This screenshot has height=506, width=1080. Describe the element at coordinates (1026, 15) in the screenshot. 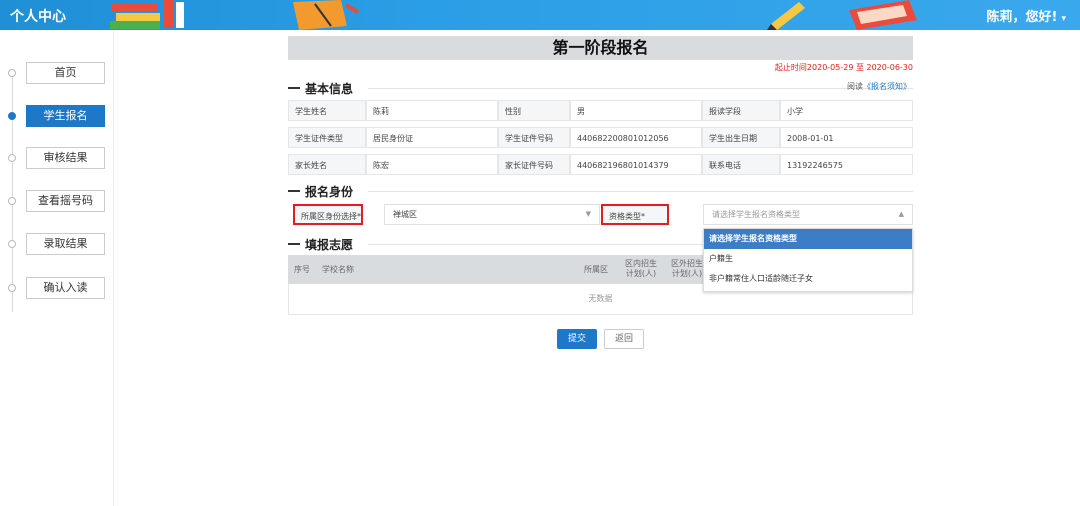

I see `user-greeting: 陈莉，您好! ▾` at that location.